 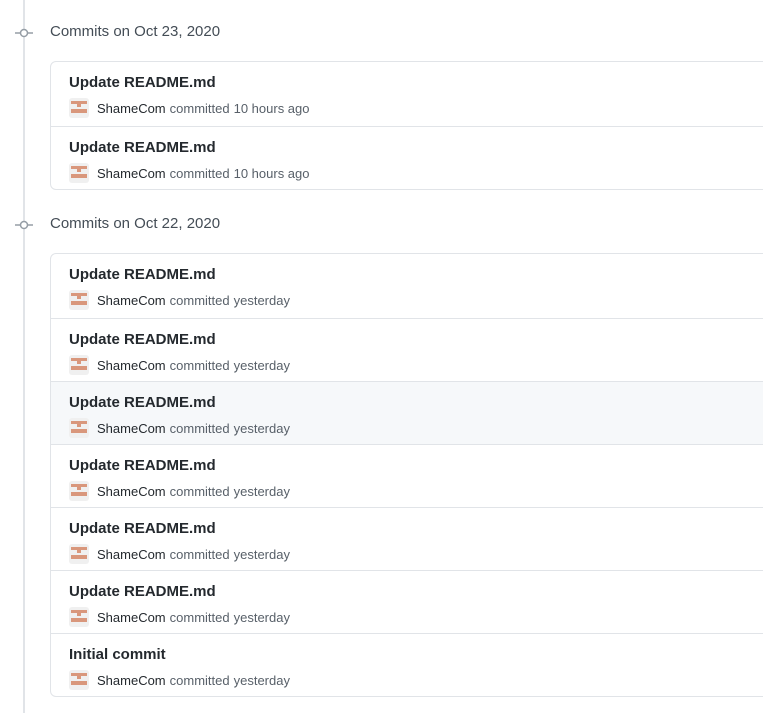 What do you see at coordinates (135, 31) in the screenshot?
I see `commit-group-title: Commits on Oct 23, 2020` at bounding box center [135, 31].